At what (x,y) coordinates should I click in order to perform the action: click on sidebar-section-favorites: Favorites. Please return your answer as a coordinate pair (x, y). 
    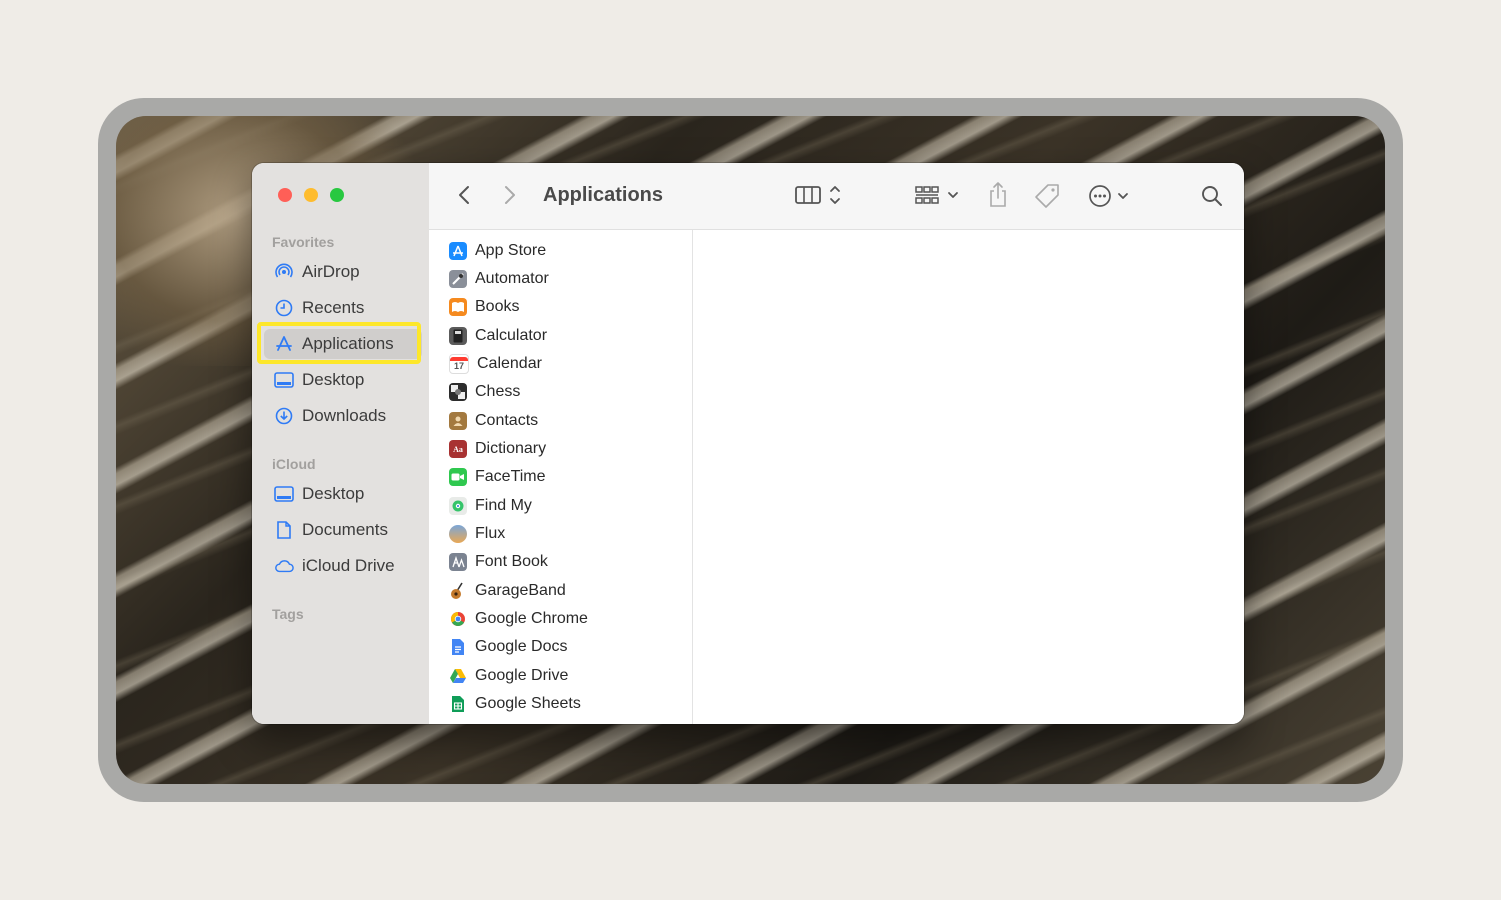
    Looking at the image, I should click on (303, 242).